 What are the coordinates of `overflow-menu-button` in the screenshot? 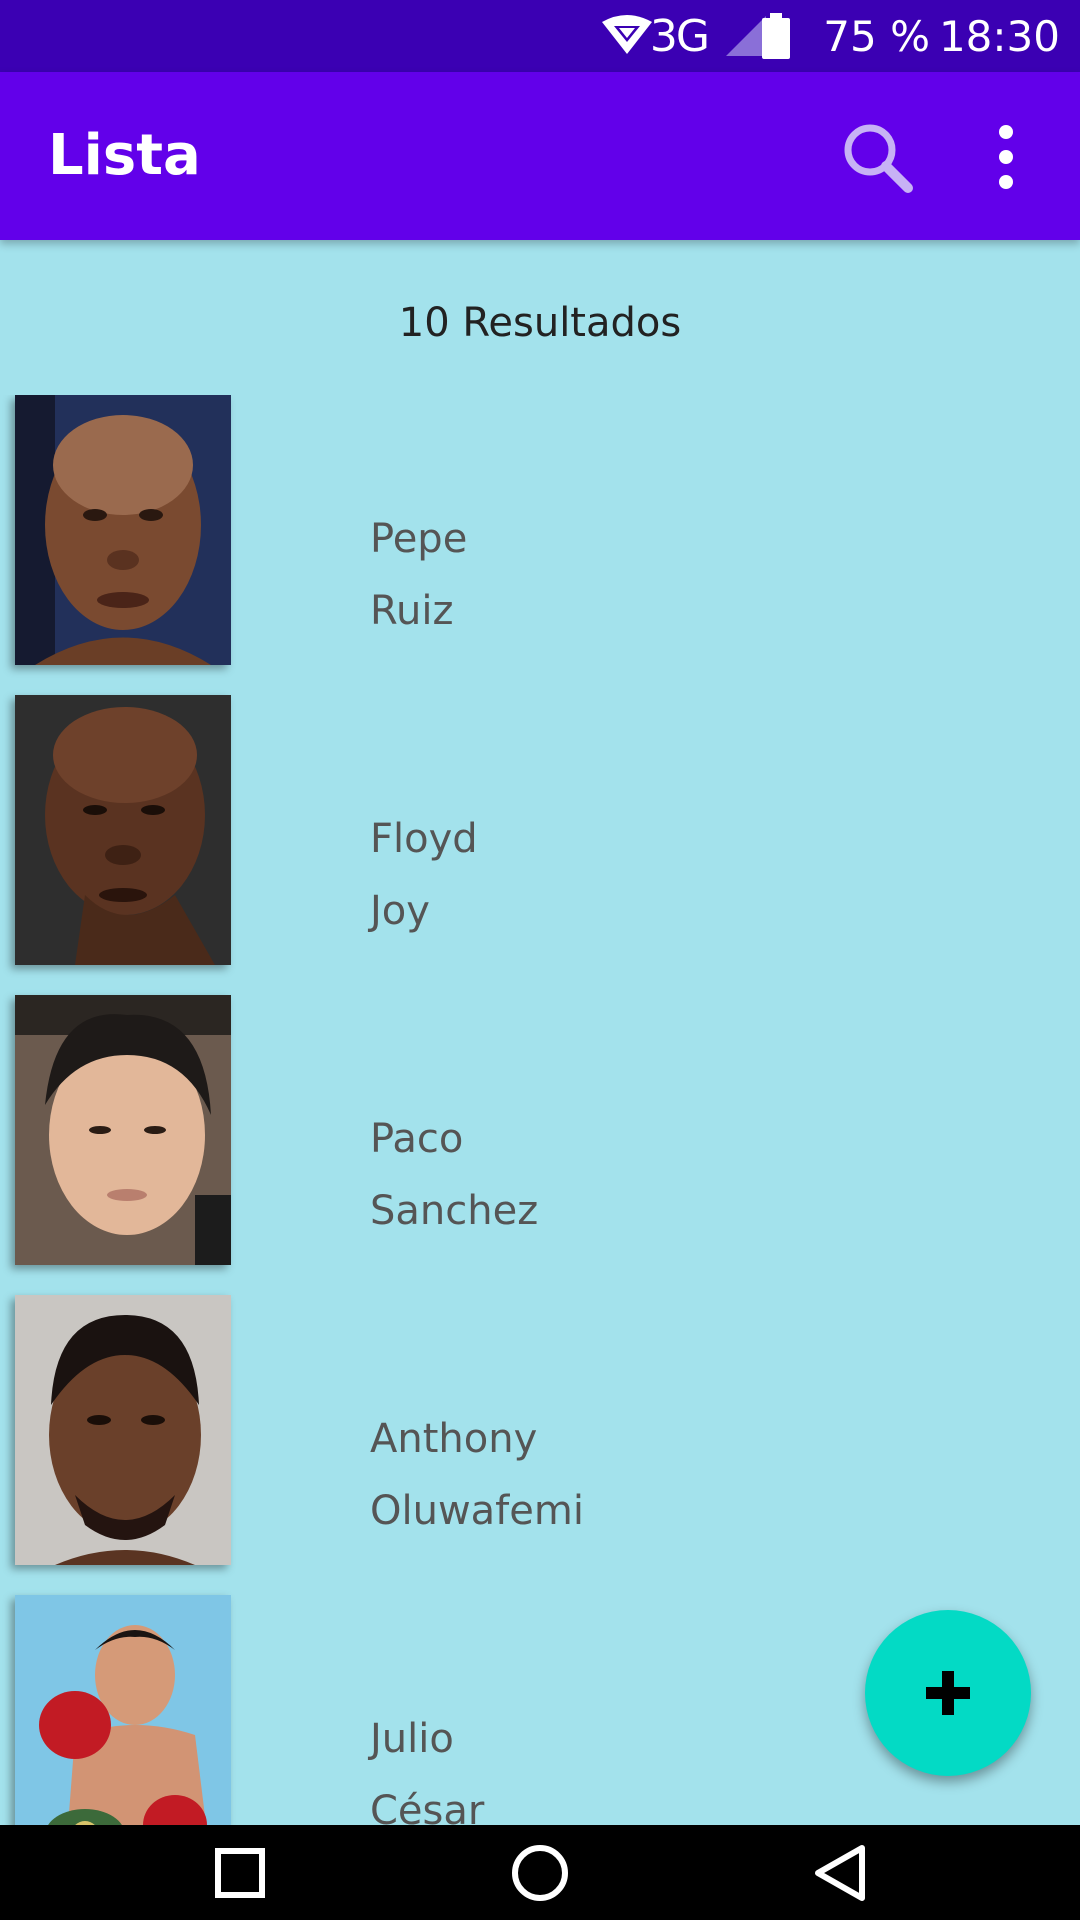 It's located at (1006, 157).